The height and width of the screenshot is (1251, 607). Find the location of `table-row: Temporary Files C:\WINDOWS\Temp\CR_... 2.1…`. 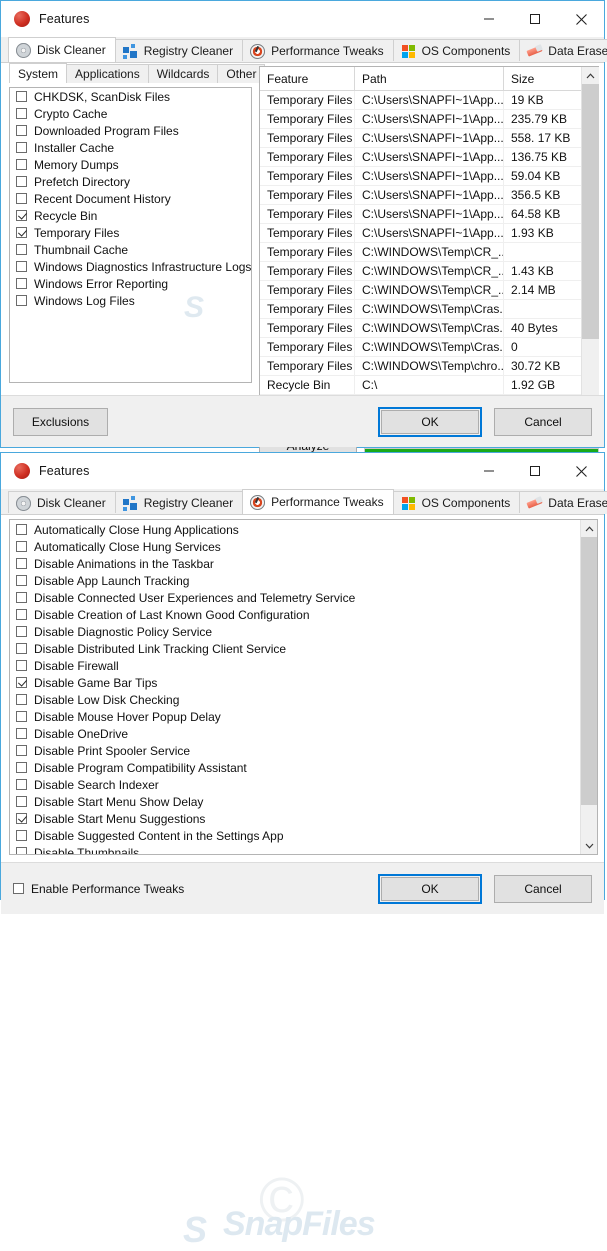

table-row: Temporary Files C:\WINDOWS\Temp\CR_... 2.1… is located at coordinates (420, 290).